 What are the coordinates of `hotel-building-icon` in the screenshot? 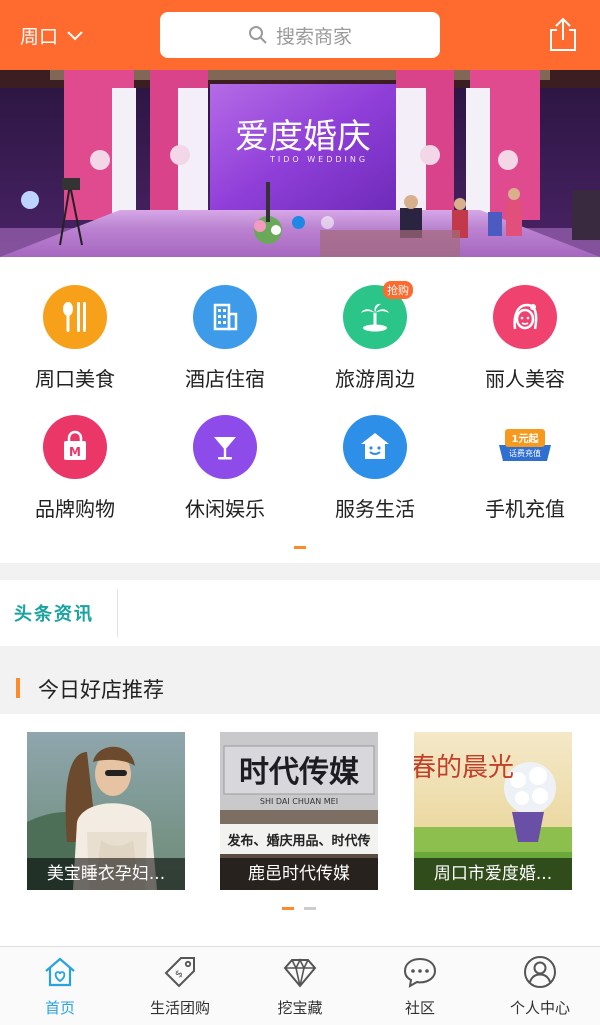 It's located at (225, 317).